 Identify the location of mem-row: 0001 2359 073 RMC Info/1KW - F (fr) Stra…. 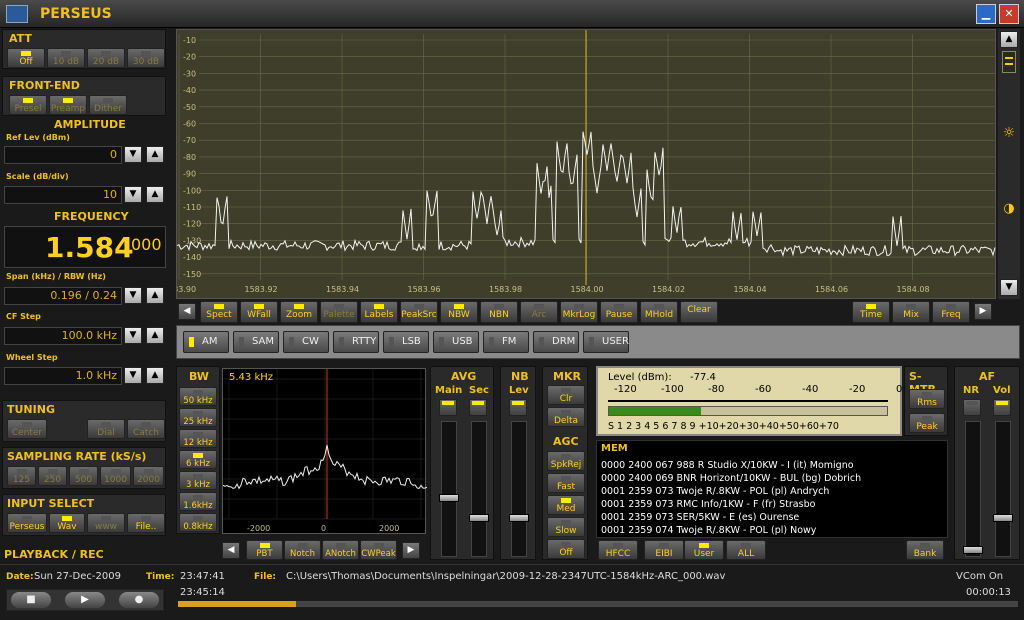
(731, 504).